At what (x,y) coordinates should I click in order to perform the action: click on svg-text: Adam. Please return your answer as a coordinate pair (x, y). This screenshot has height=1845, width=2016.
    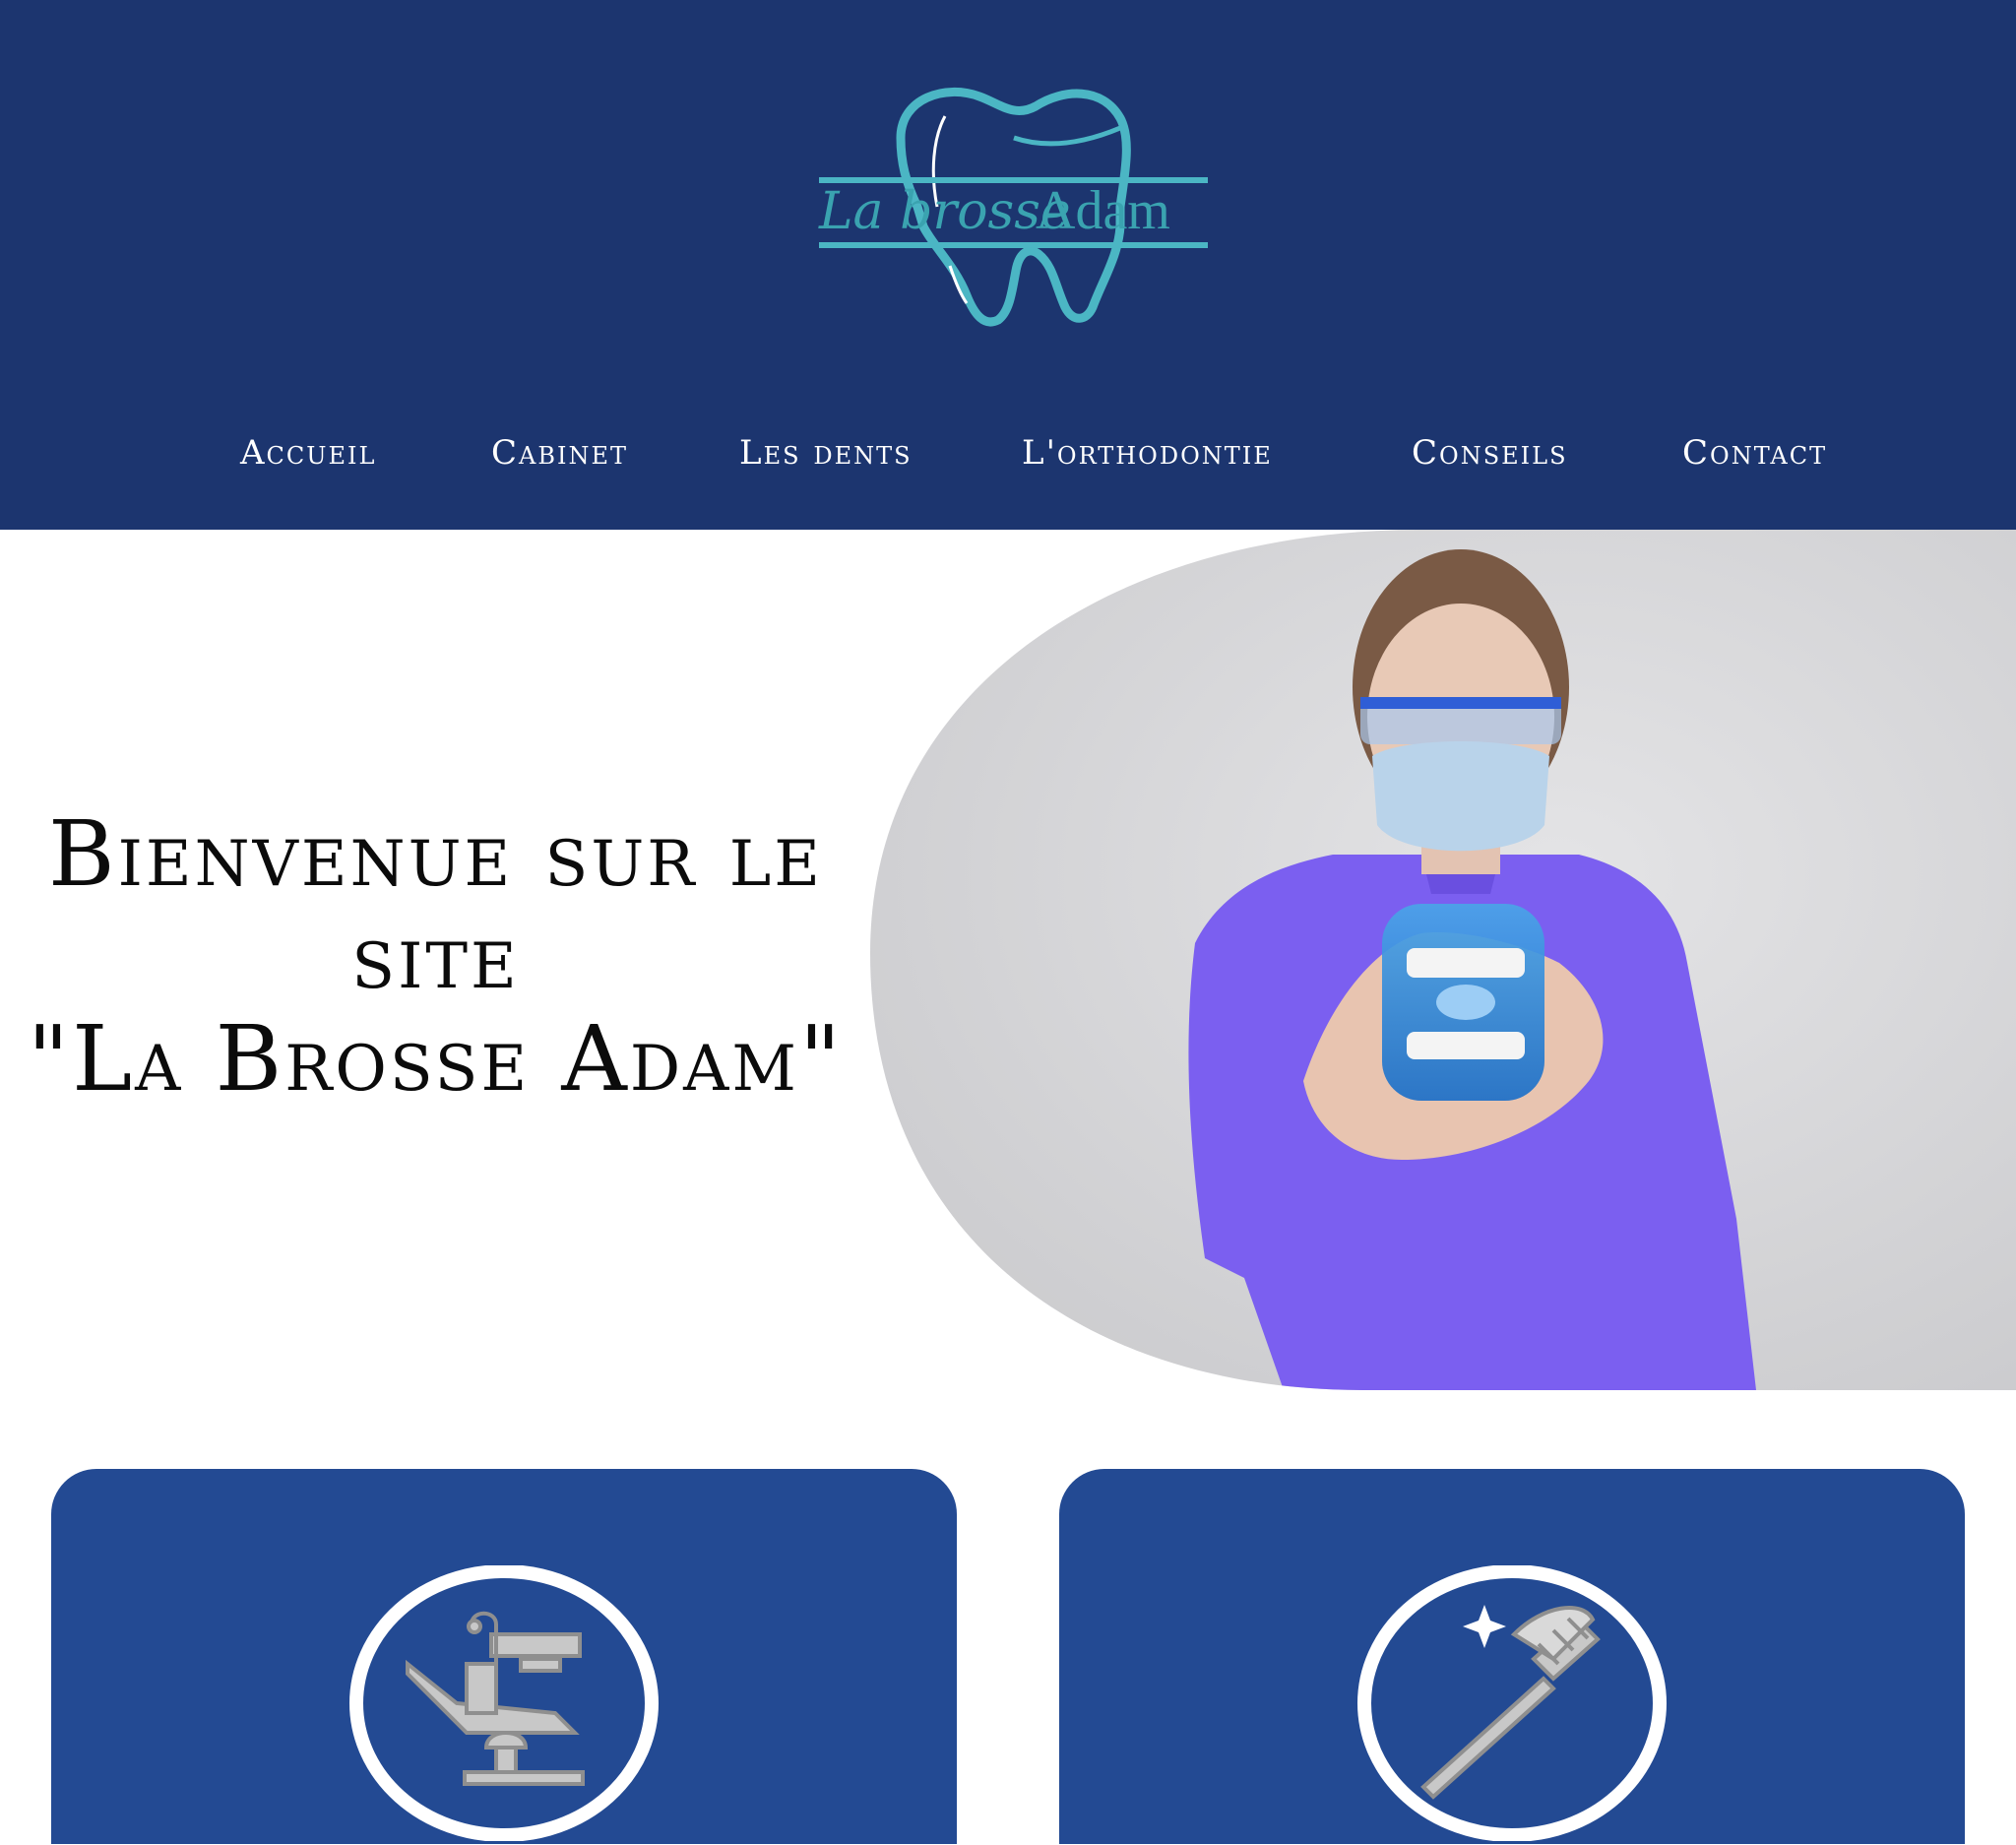
    Looking at the image, I should click on (1103, 211).